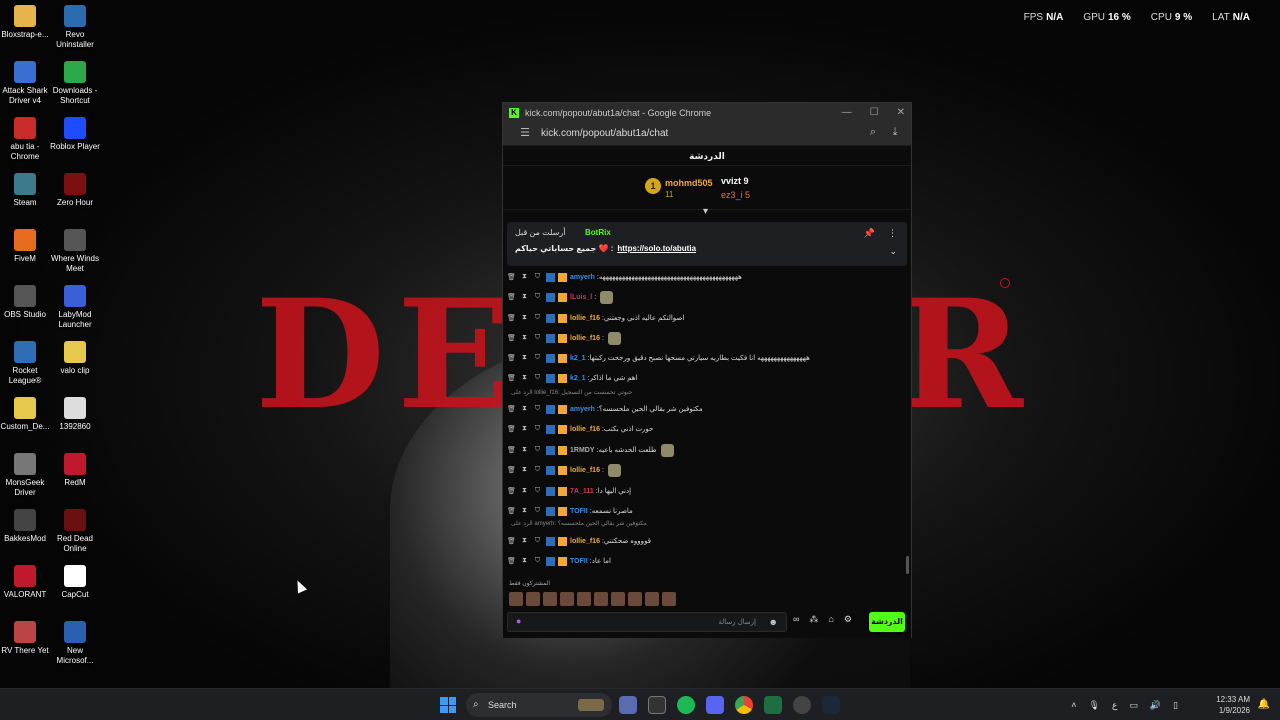 The image size is (1280, 720). What do you see at coordinates (1264, 704) in the screenshot?
I see `notification-icon: 🔔` at bounding box center [1264, 704].